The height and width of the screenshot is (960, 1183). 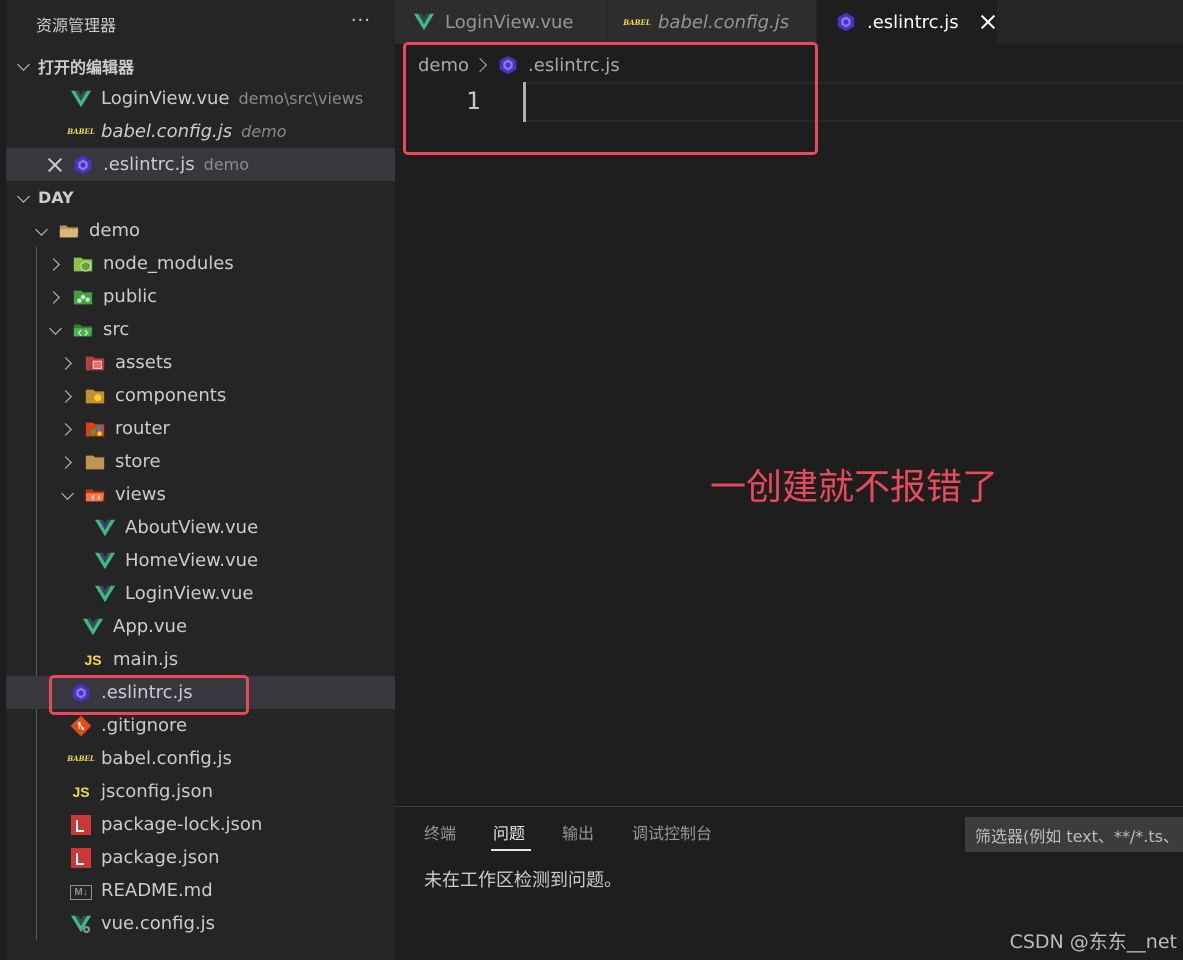 What do you see at coordinates (189, 593) in the screenshot?
I see `tree-item-label: LoginView.vue` at bounding box center [189, 593].